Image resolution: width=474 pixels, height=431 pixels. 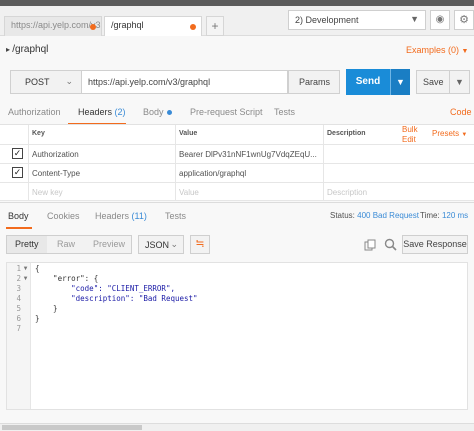 I want to click on body-indicator-dot-icon, so click(x=169, y=113).